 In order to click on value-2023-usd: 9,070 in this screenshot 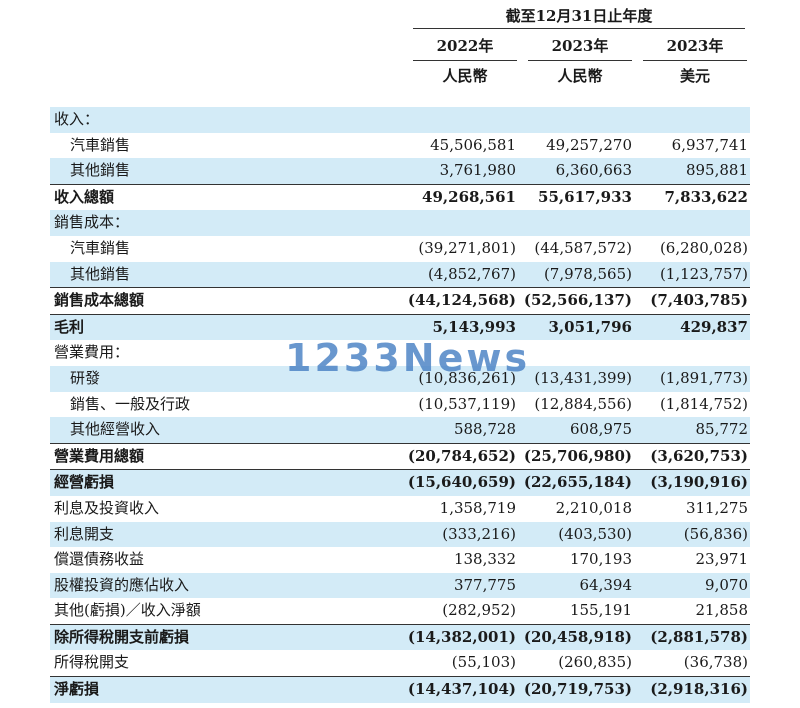, I will do `click(726, 584)`.